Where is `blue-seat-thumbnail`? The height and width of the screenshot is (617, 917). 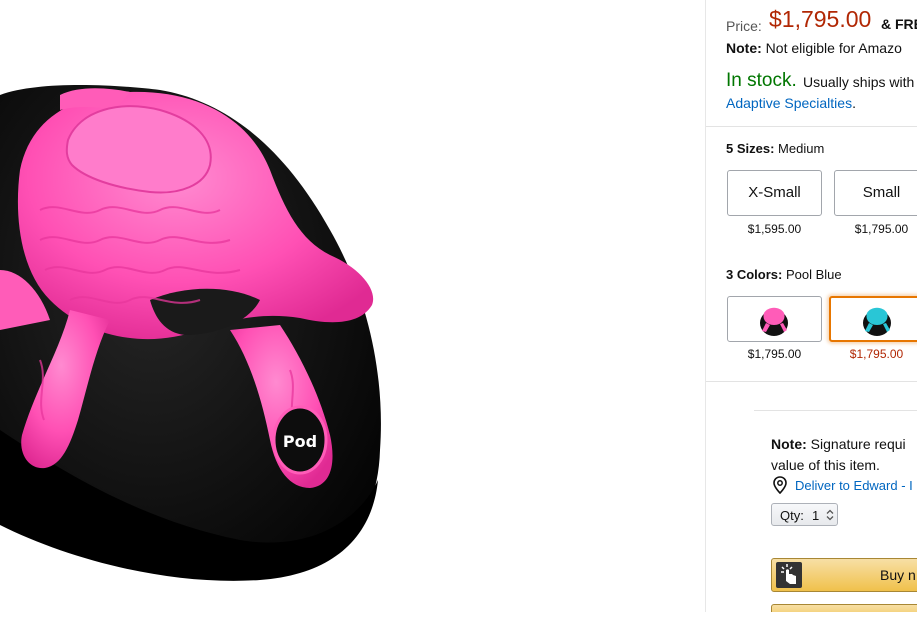 blue-seat-thumbnail is located at coordinates (877, 321).